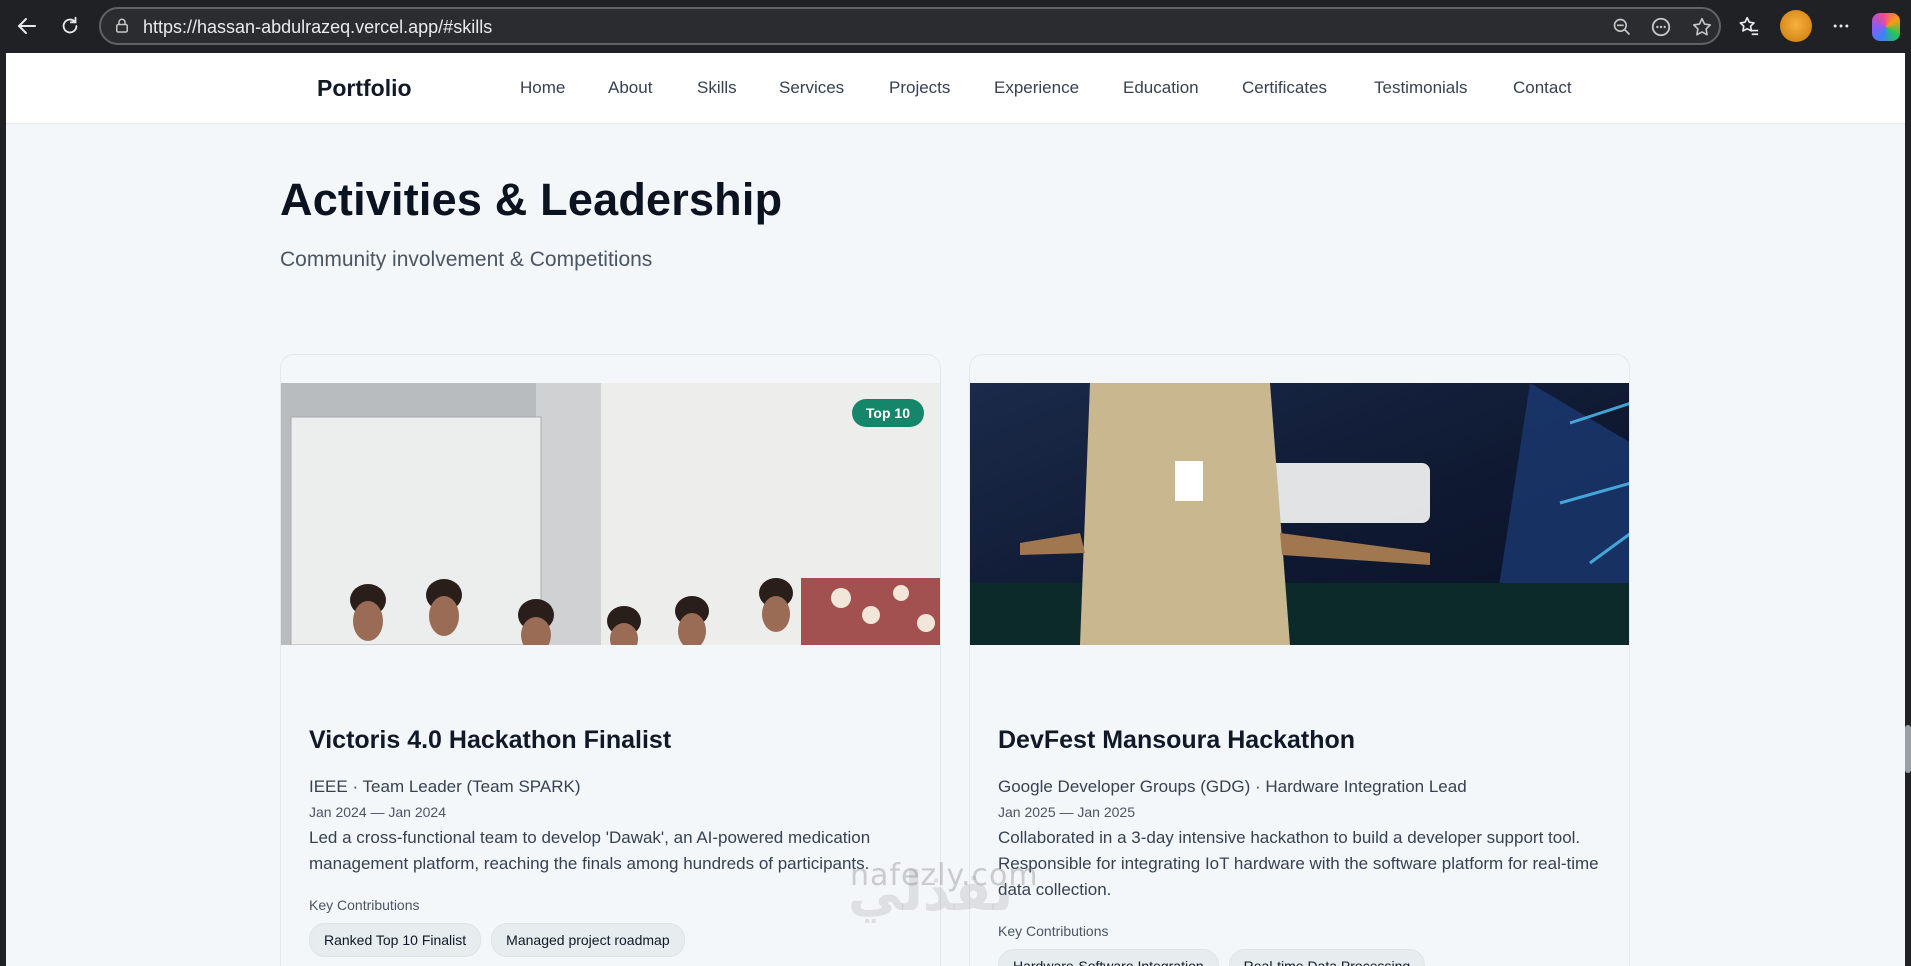 This screenshot has height=966, width=1911. Describe the element at coordinates (811, 88) in the screenshot. I see `nav-link-services: Services` at that location.